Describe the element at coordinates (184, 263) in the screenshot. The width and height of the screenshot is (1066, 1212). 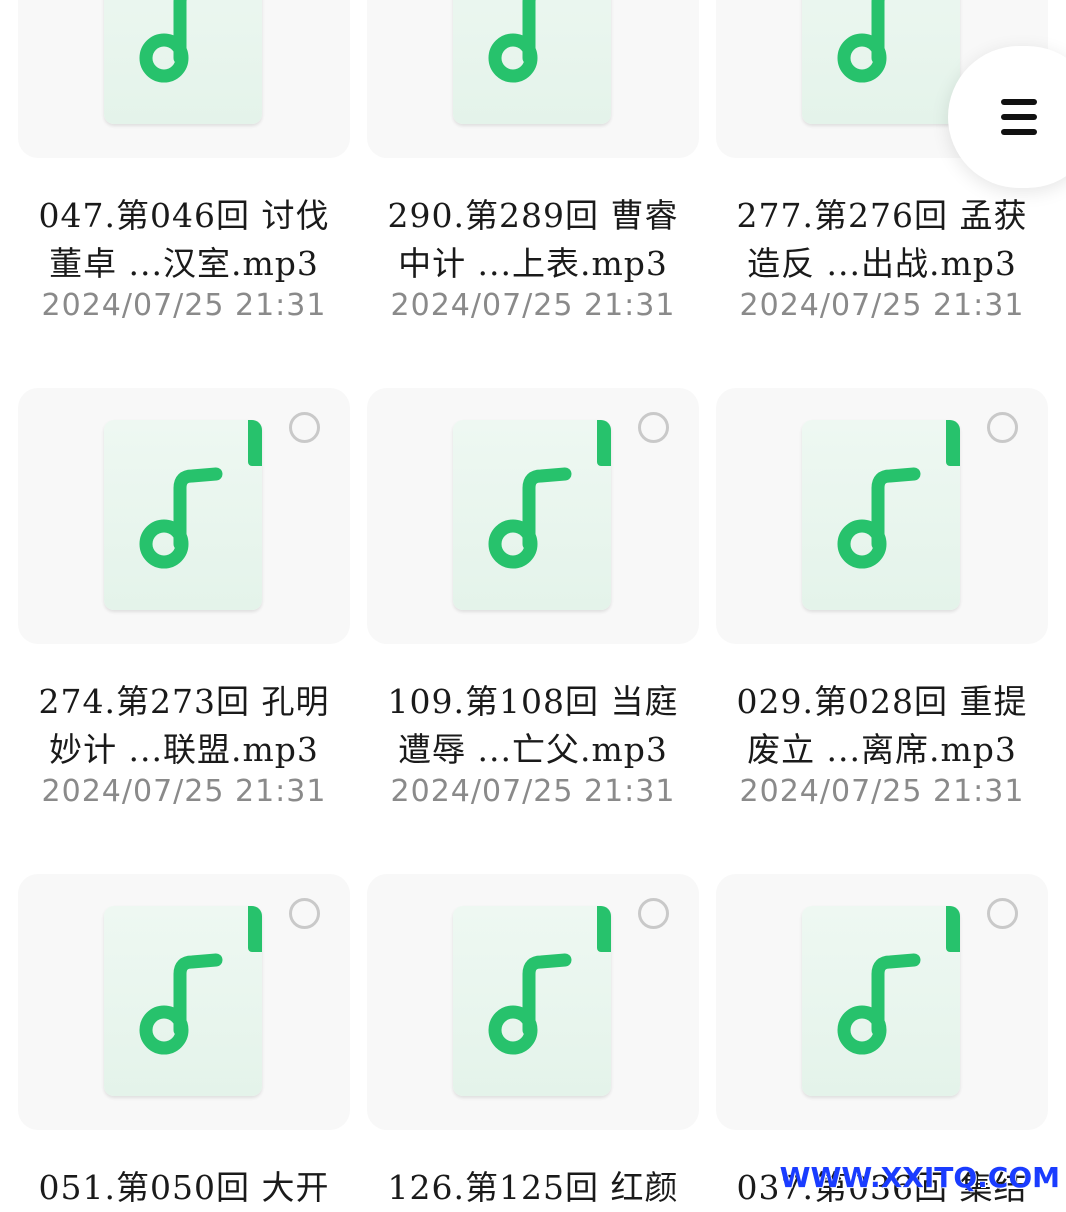
I see `file-name-line2: 董卓 ...汉室.mp3` at that location.